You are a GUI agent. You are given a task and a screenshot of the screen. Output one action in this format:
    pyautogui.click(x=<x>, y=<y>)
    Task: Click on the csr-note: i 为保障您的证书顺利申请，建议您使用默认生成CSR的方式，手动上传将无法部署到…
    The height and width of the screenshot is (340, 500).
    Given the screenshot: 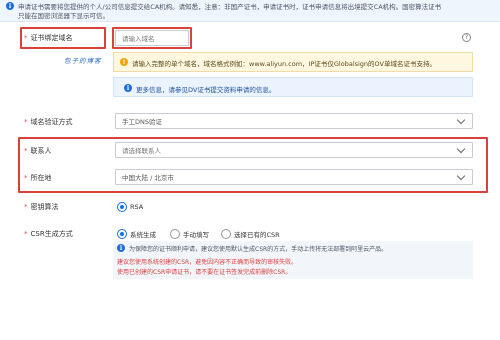 What is the action you would take?
    pyautogui.click(x=293, y=260)
    